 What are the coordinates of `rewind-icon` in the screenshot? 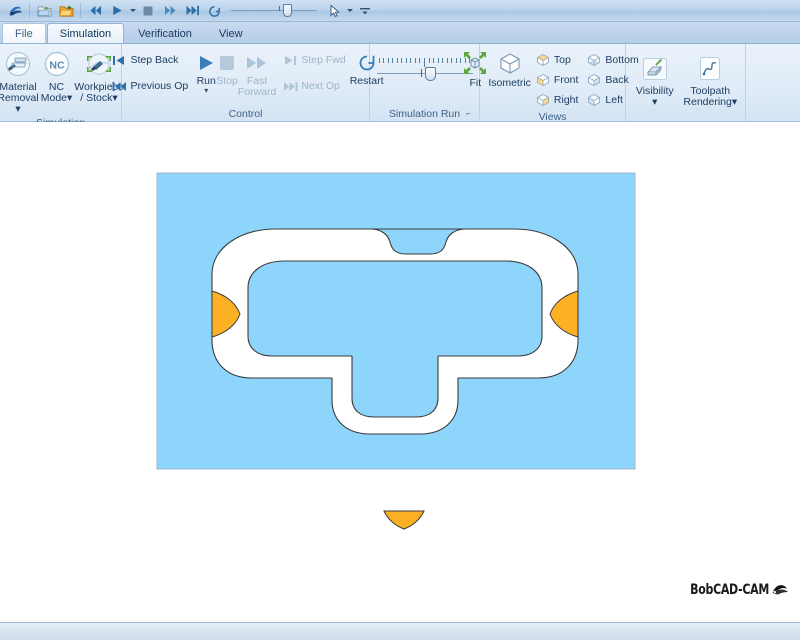 It's located at (95, 10).